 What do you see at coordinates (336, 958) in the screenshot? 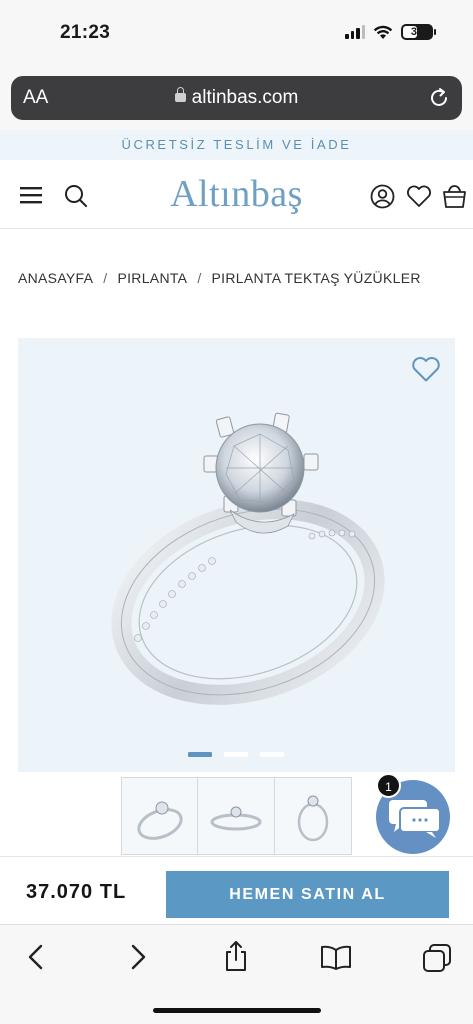
I see `bookmarks-icon` at bounding box center [336, 958].